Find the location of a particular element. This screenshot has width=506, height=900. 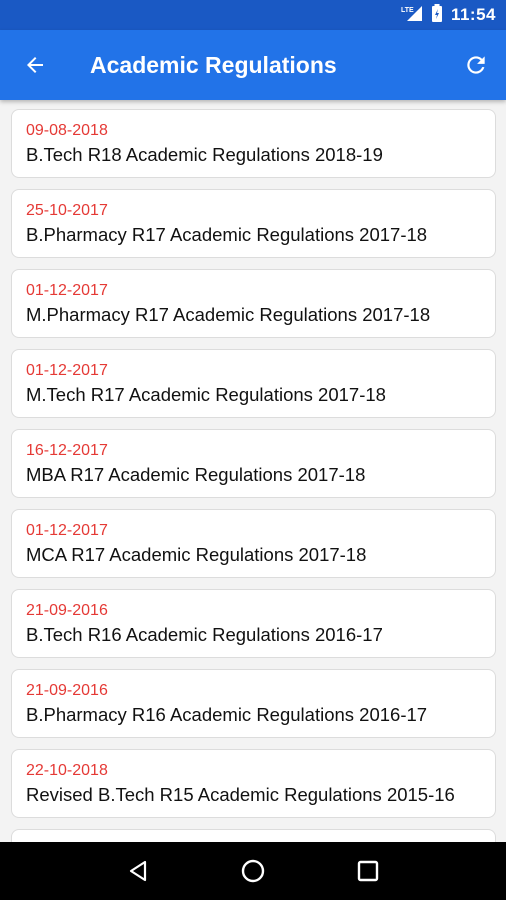

nav-back-button is located at coordinates (138, 871).